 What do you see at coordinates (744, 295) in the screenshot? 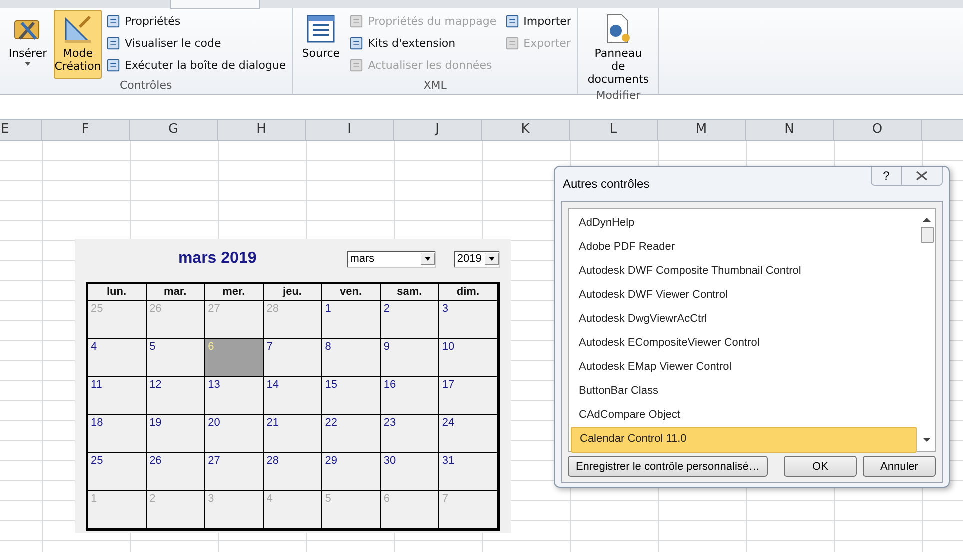
I see `list-item: Autodesk DWF Viewer Control` at bounding box center [744, 295].